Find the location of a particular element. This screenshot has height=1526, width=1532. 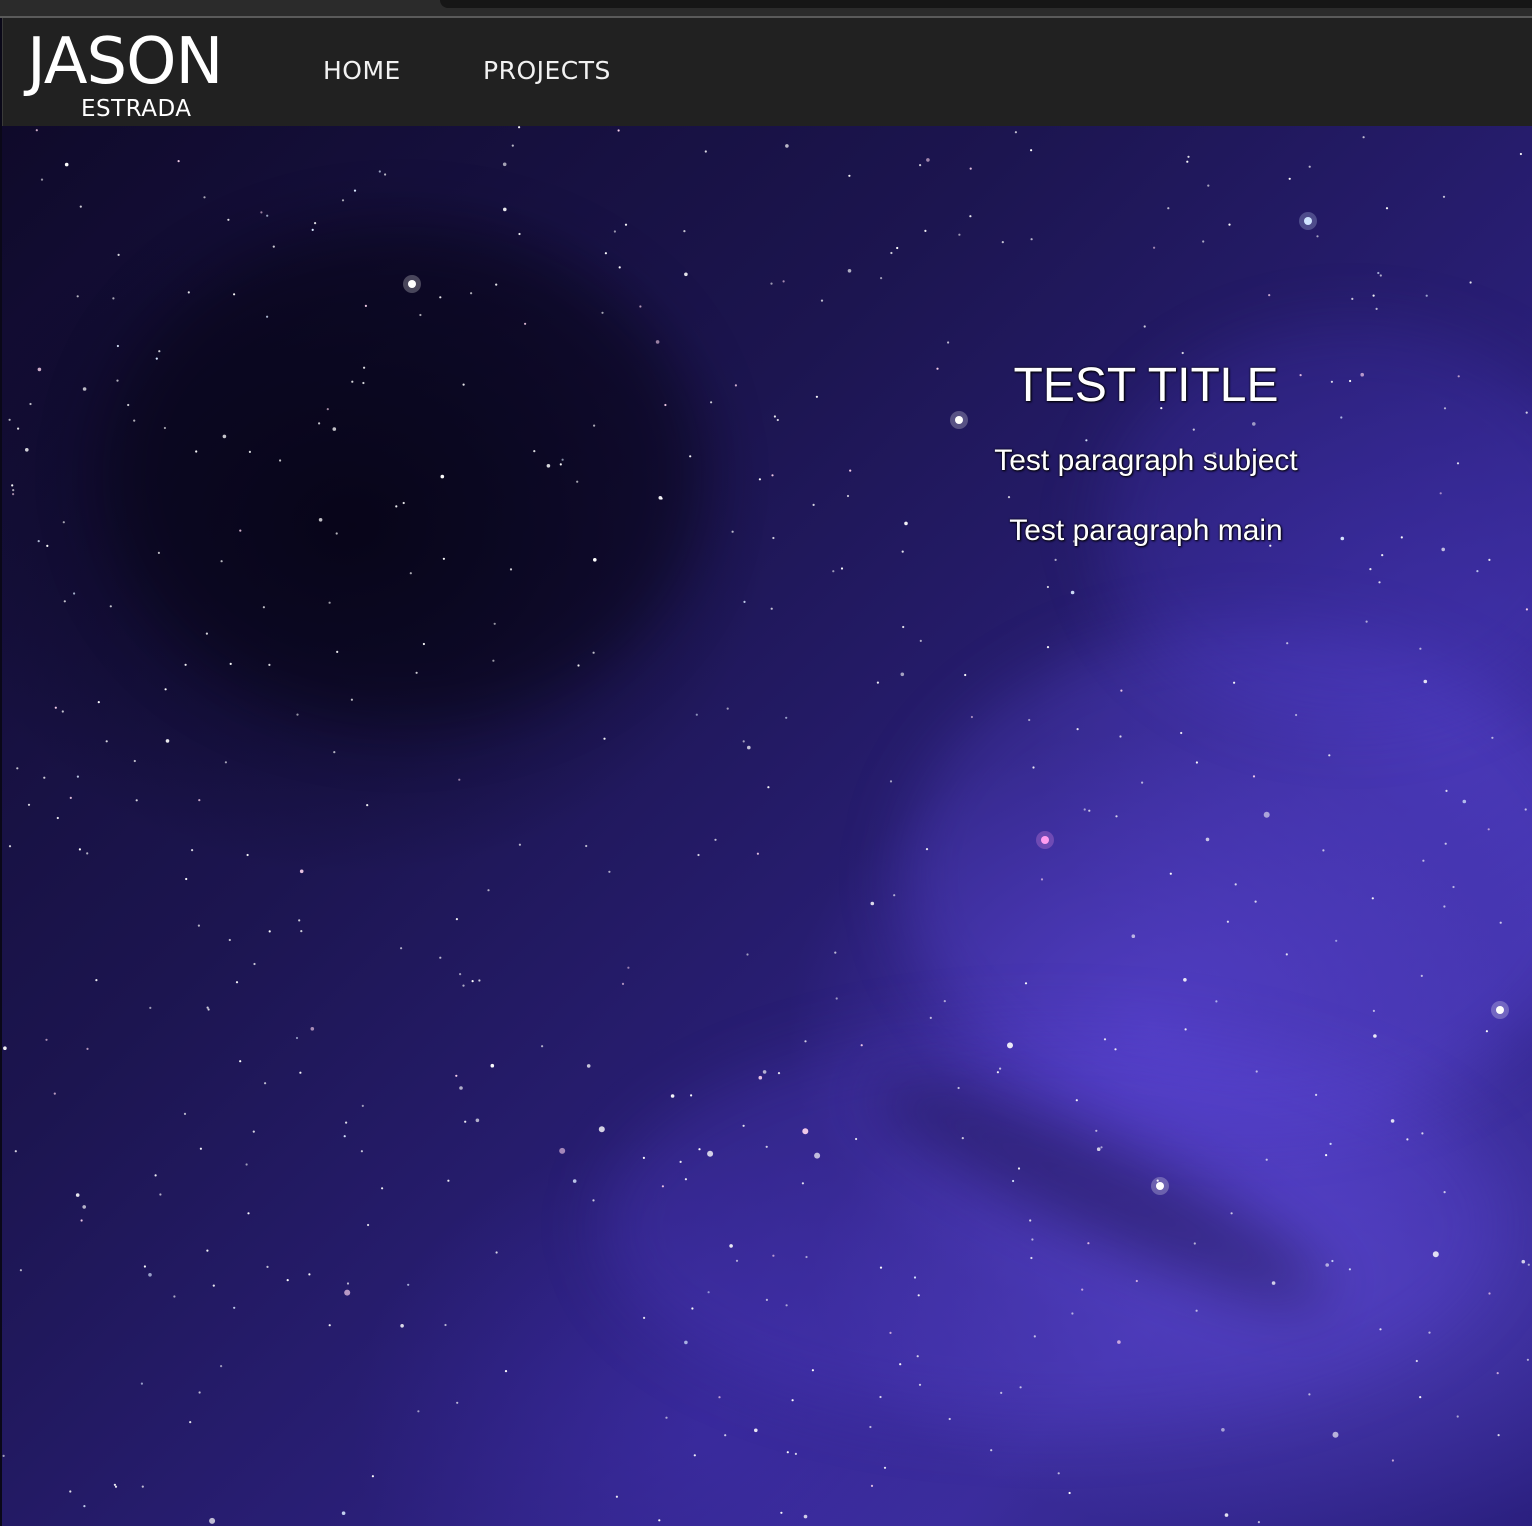

hero-title: TEST TITLE is located at coordinates (1146, 385).